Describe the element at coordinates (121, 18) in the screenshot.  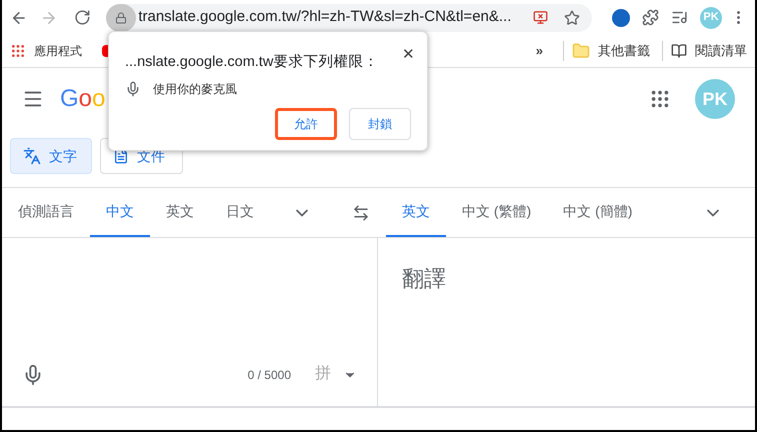
I see `lock-icon` at that location.